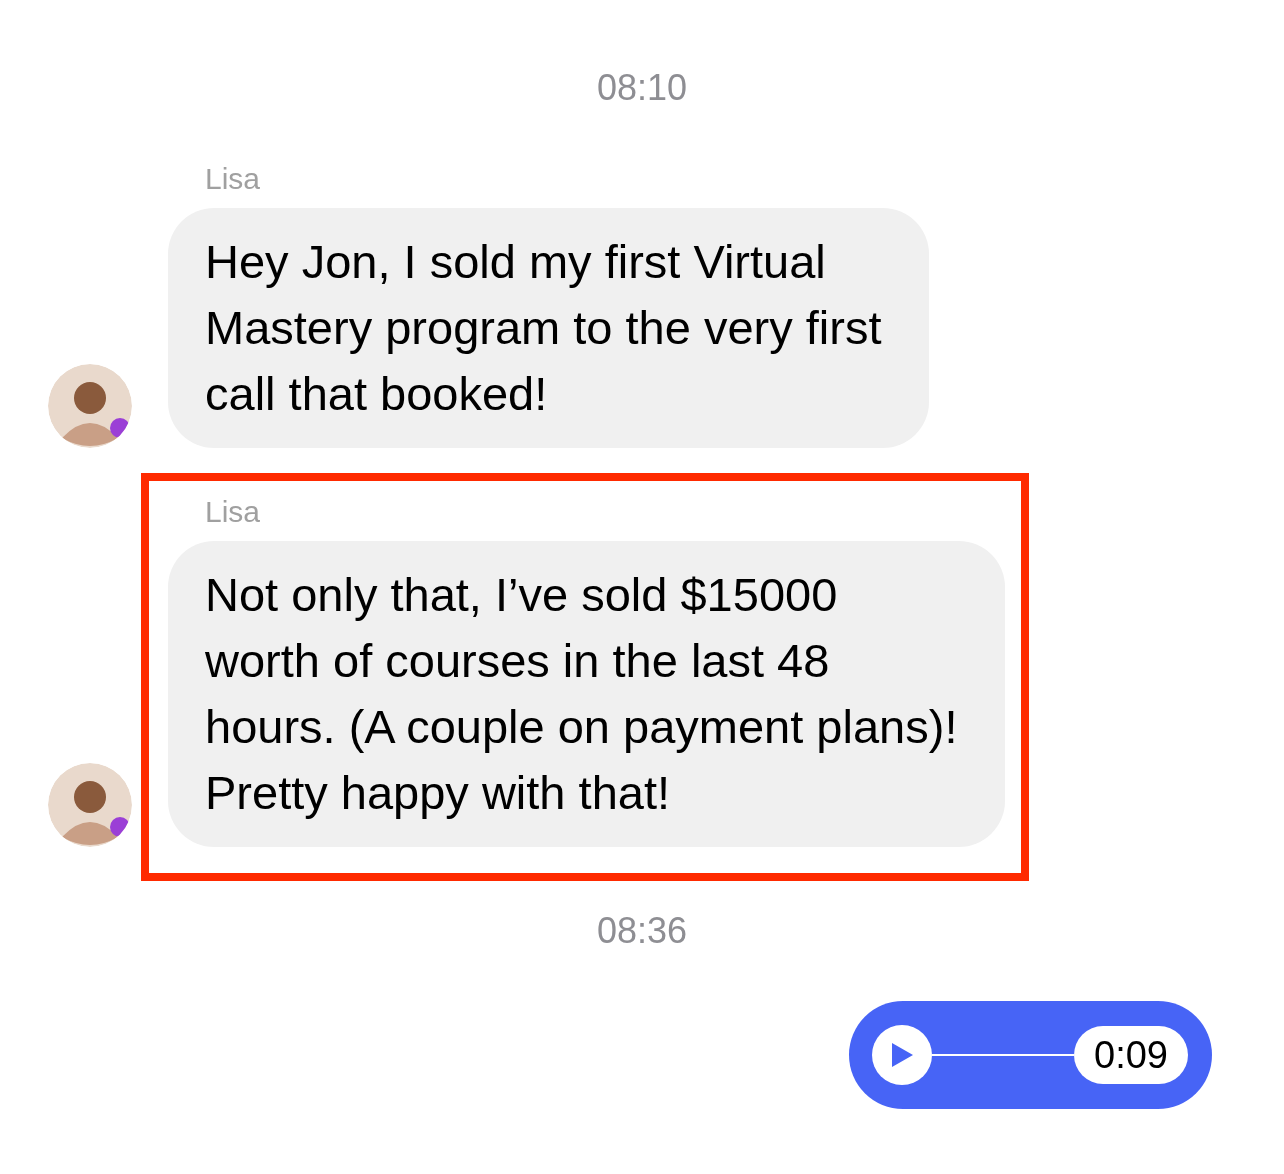 The image size is (1284, 1174). I want to click on play-button, so click(902, 1055).